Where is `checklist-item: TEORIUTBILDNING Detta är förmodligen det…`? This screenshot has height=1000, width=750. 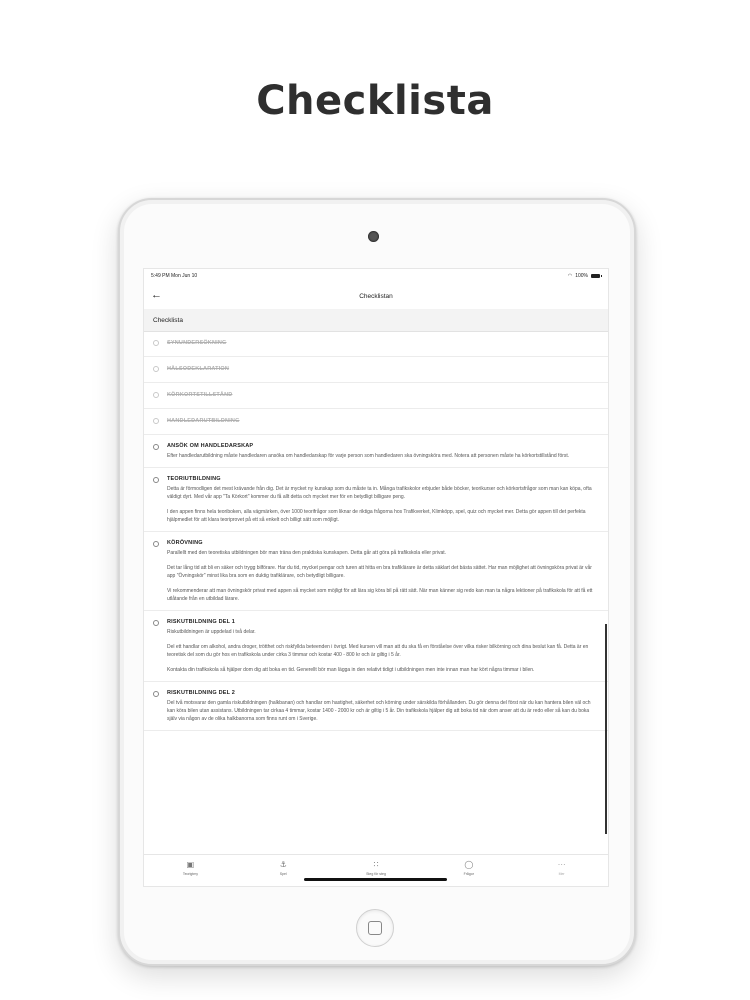
checklist-item: TEORIUTBILDNING Detta är förmodligen det… is located at coordinates (376, 500).